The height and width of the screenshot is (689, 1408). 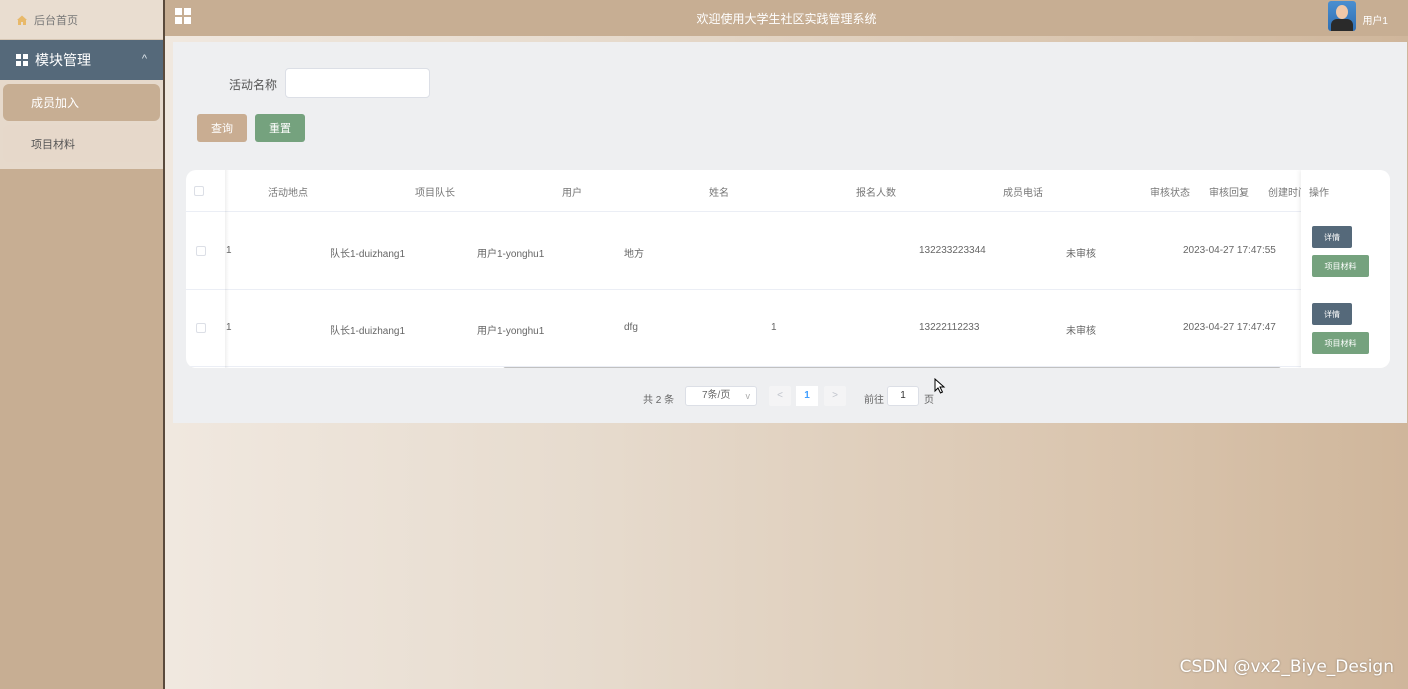 What do you see at coordinates (716, 395) in the screenshot?
I see `page-size-value: 7条/页` at bounding box center [716, 395].